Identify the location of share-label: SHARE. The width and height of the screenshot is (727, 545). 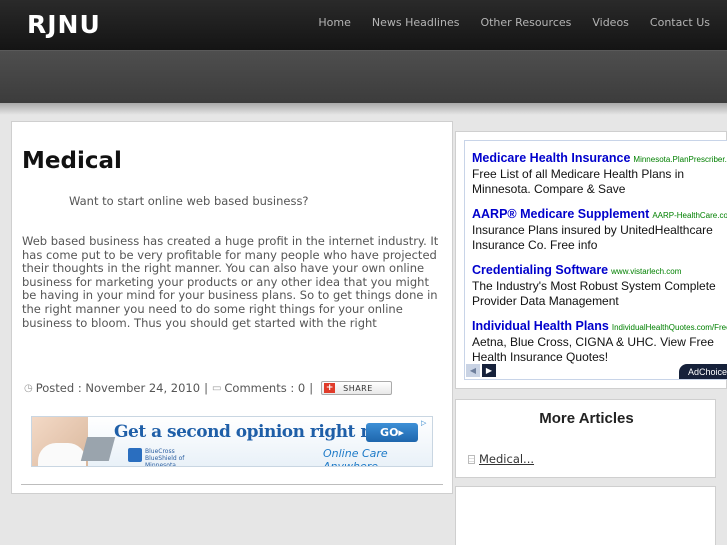
(358, 388).